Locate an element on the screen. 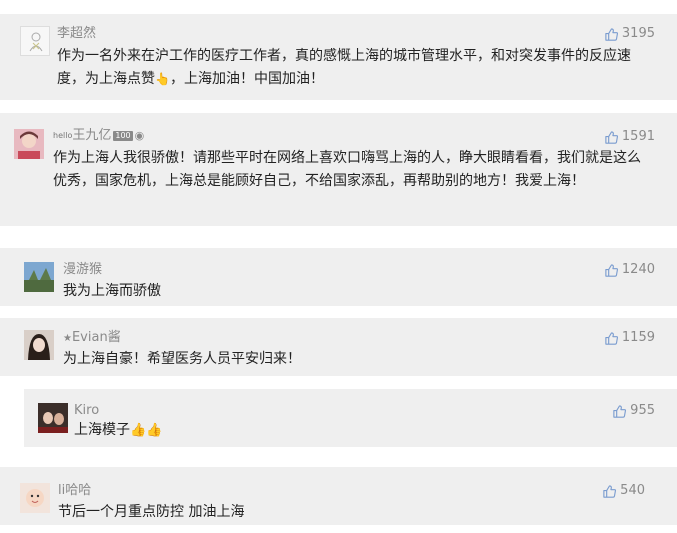 Image resolution: width=677 pixels, height=533 pixels. coin-icon: ◉ is located at coordinates (139, 135).